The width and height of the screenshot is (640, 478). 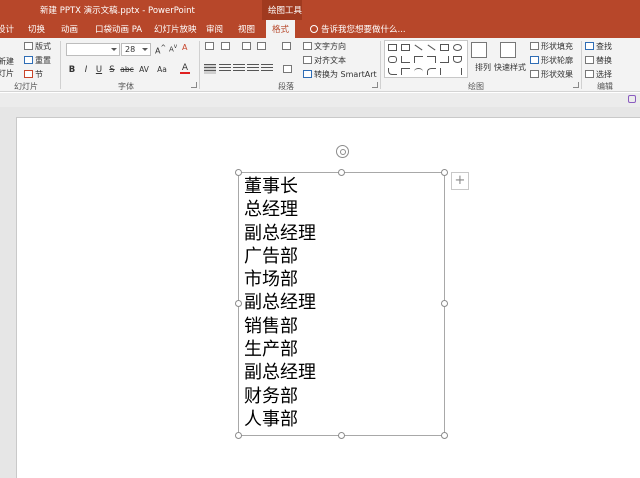 I want to click on shrink-font-button: Av, so click(x=173, y=48).